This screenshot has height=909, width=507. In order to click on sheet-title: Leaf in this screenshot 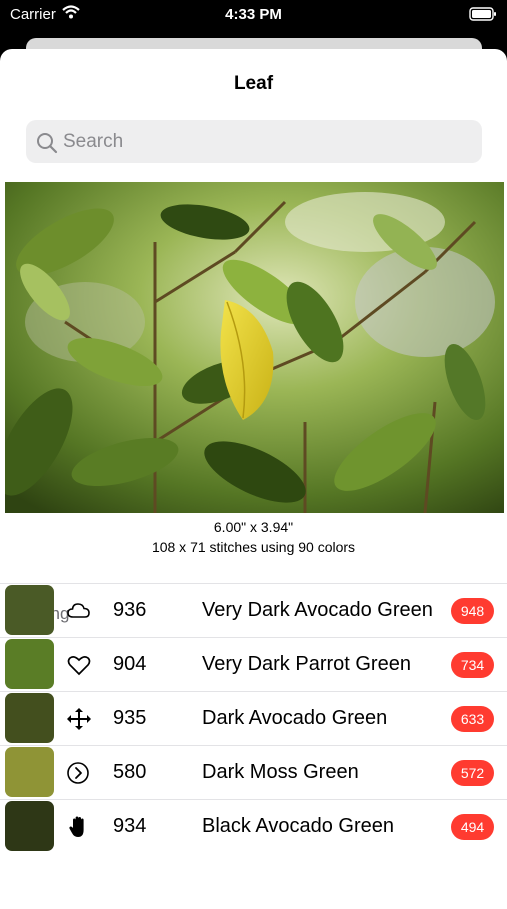, I will do `click(253, 83)`.